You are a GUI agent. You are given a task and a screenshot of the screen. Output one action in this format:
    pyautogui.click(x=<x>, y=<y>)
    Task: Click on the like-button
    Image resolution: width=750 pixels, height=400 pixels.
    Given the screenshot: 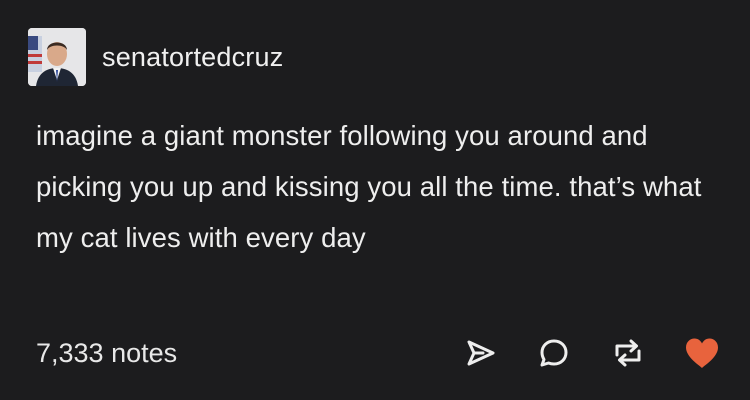 What is the action you would take?
    pyautogui.click(x=702, y=353)
    